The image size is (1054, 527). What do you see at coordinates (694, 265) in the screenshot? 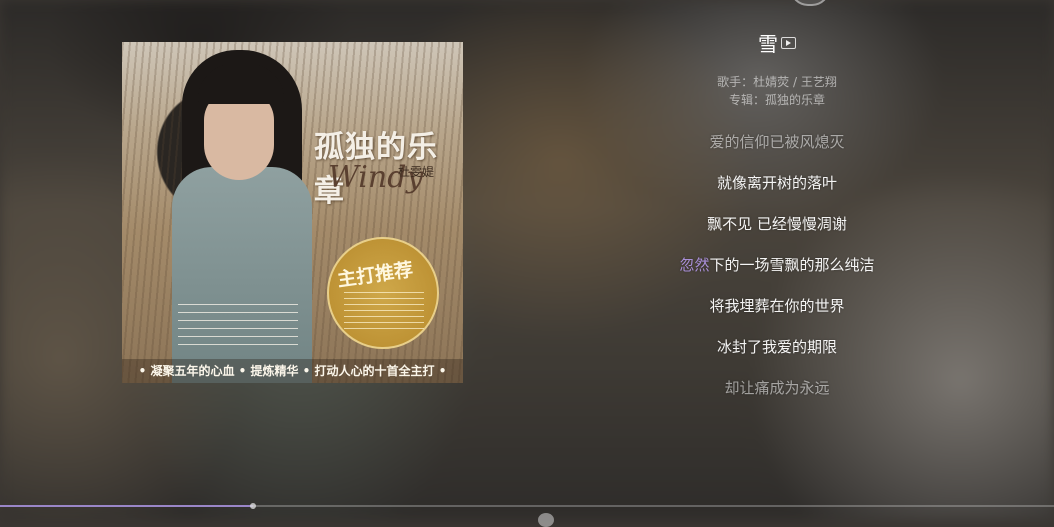
I see `lyric-sung-part: 忽然` at bounding box center [694, 265].